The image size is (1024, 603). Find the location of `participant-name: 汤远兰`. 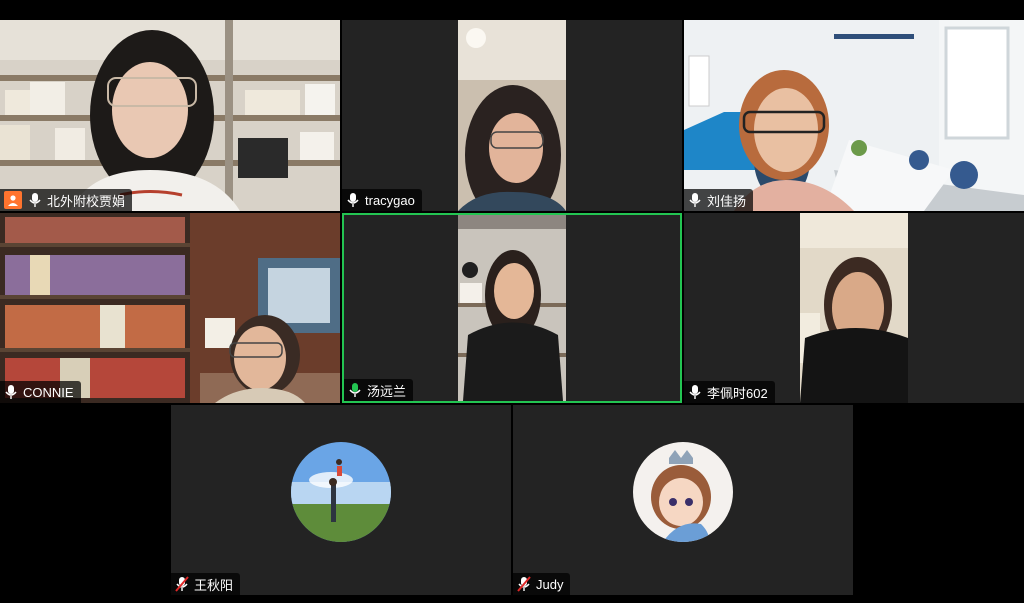

participant-name: 汤远兰 is located at coordinates (387, 391).